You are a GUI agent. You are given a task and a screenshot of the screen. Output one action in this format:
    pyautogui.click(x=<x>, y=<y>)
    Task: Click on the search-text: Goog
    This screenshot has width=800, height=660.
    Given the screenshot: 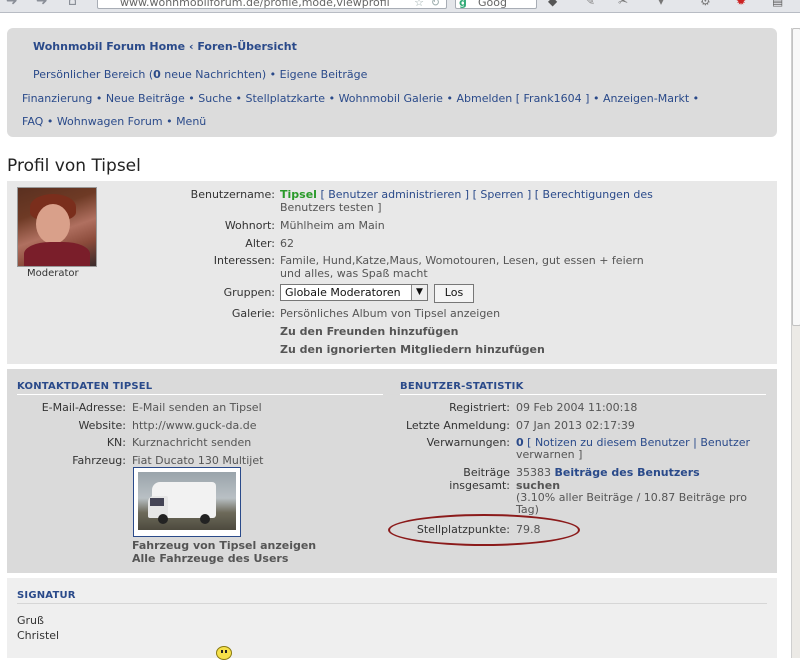 What is the action you would take?
    pyautogui.click(x=492, y=4)
    